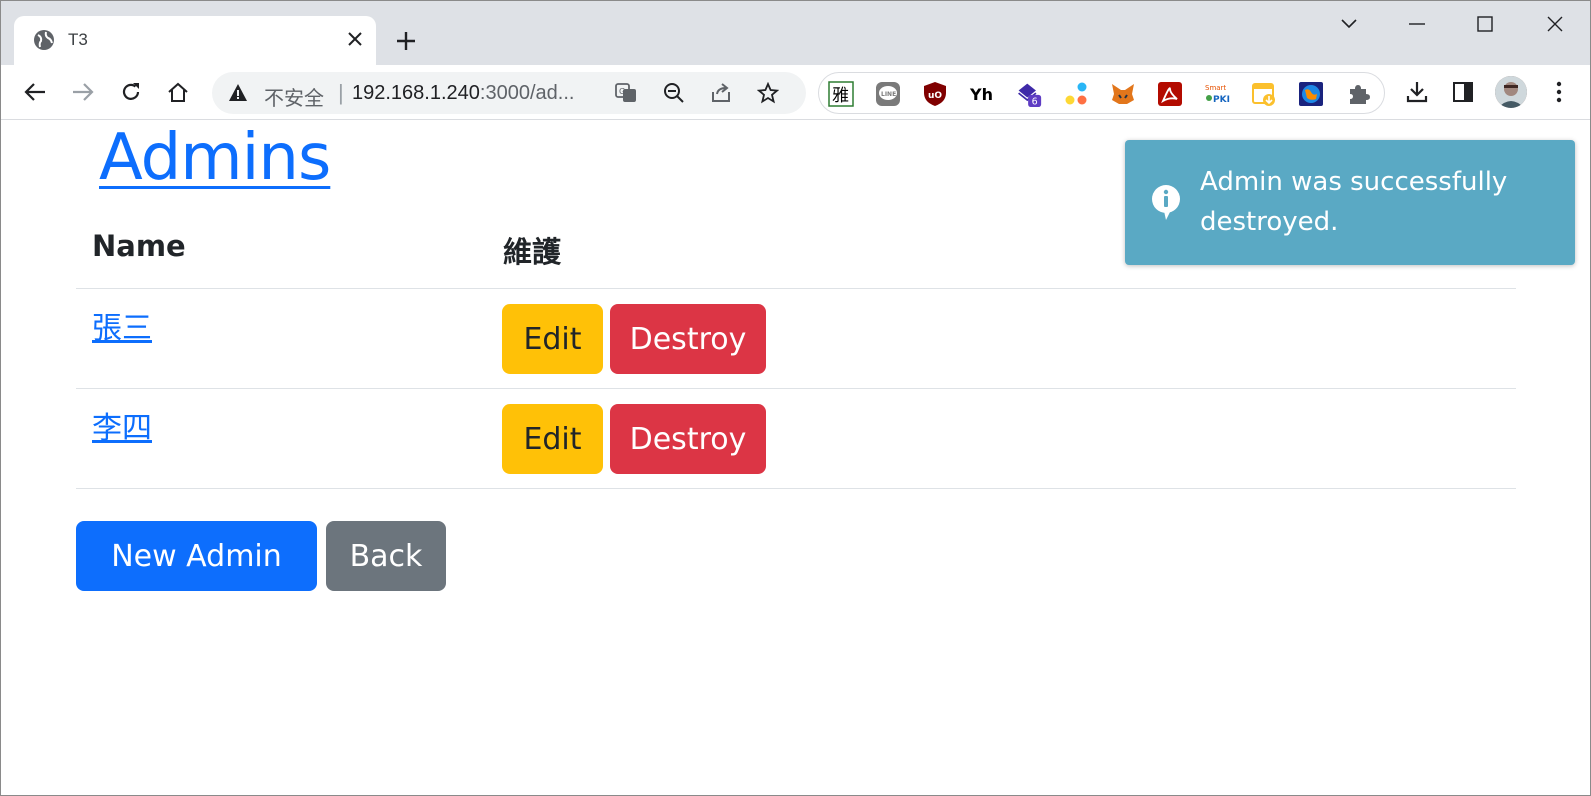 The height and width of the screenshot is (796, 1591). I want to click on minimize-icon, so click(1417, 24).